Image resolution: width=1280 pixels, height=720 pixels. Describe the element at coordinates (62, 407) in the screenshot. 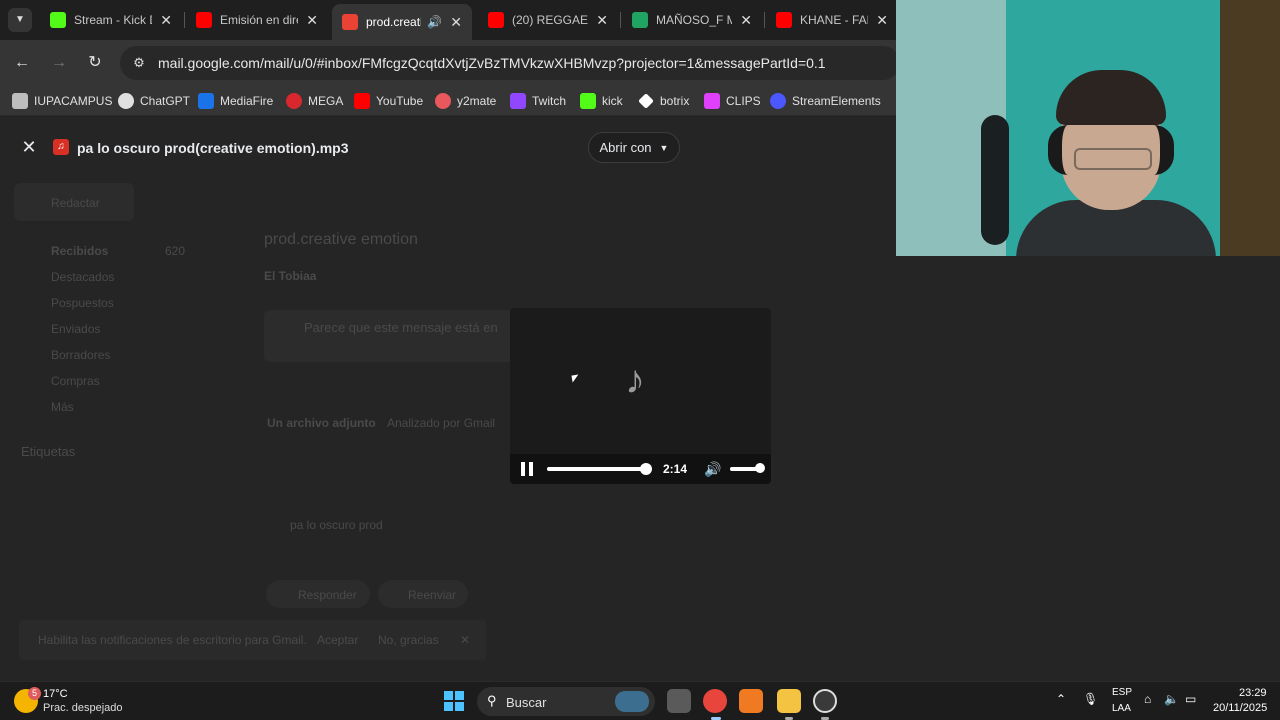

I see `folder-more: Más` at that location.